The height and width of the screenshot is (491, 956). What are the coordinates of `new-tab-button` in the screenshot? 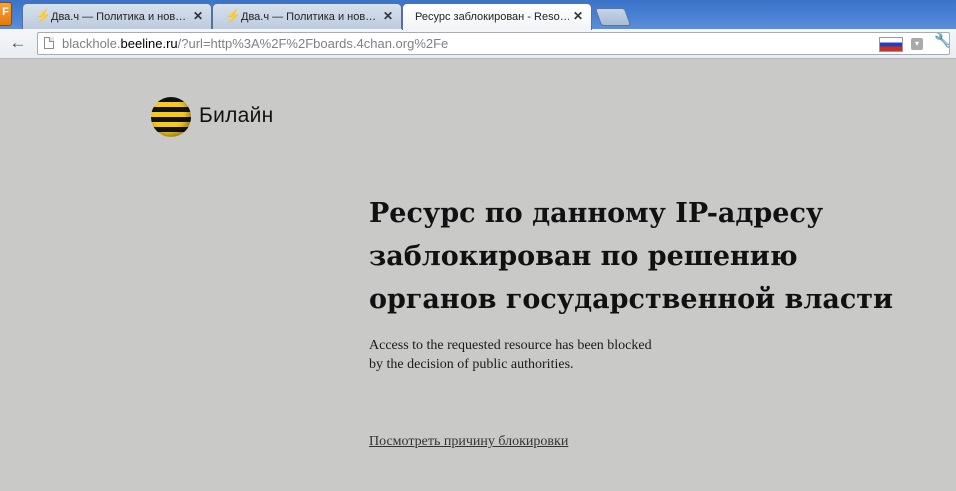 It's located at (613, 17).